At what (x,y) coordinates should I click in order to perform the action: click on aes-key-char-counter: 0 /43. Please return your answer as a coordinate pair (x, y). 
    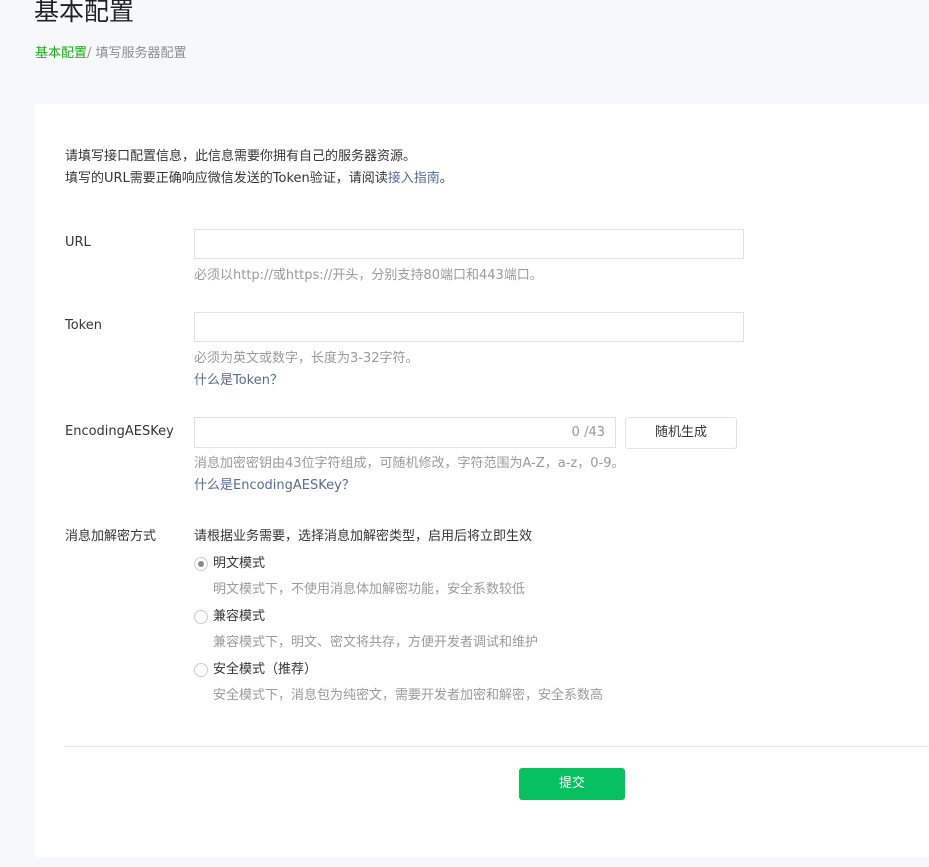
    Looking at the image, I should click on (588, 432).